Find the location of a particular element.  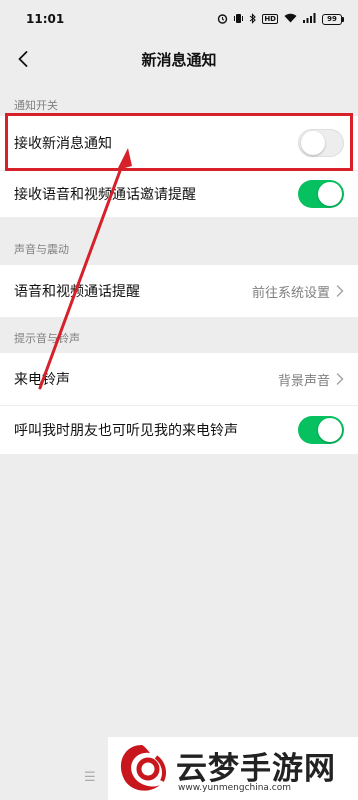

back-button is located at coordinates (23, 59).